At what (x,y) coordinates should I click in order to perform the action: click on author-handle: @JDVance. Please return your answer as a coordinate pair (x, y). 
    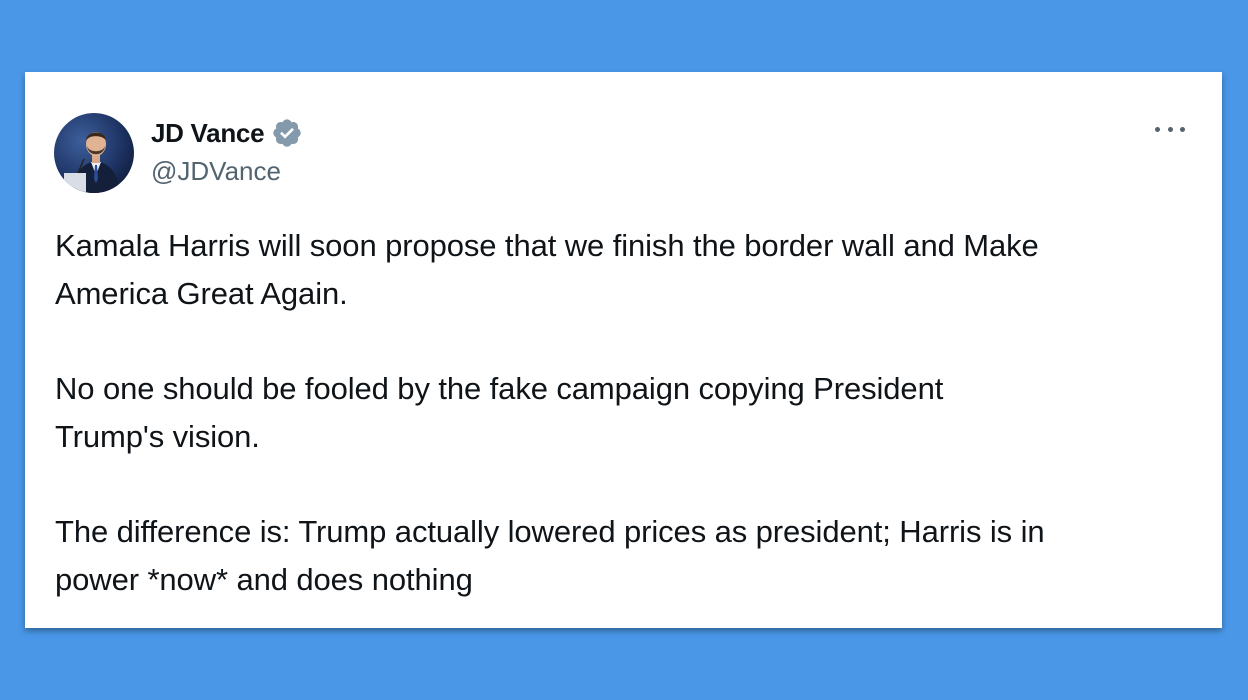
    Looking at the image, I should click on (216, 171).